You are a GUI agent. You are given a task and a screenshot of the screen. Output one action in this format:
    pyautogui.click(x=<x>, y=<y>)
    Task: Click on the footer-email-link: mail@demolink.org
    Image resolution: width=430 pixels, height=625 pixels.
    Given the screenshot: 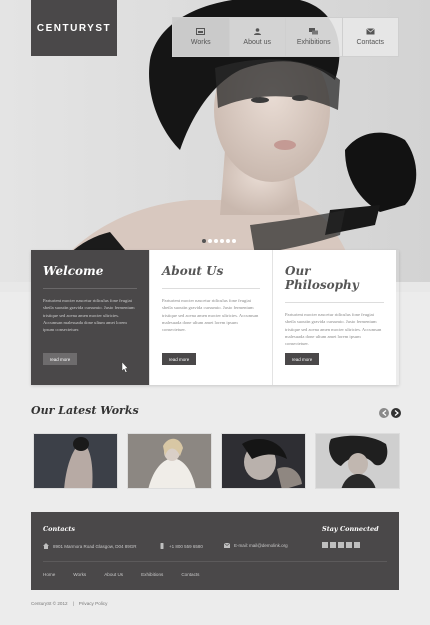 What is the action you would take?
    pyautogui.click(x=268, y=545)
    